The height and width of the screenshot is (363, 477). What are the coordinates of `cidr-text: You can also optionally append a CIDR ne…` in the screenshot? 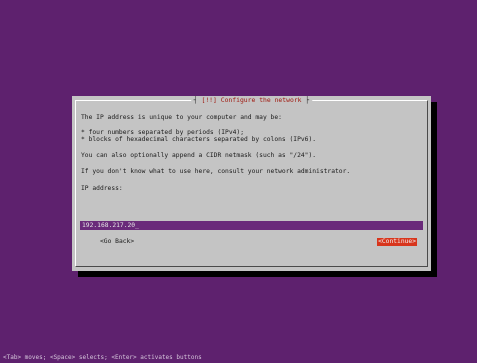 It's located at (199, 155).